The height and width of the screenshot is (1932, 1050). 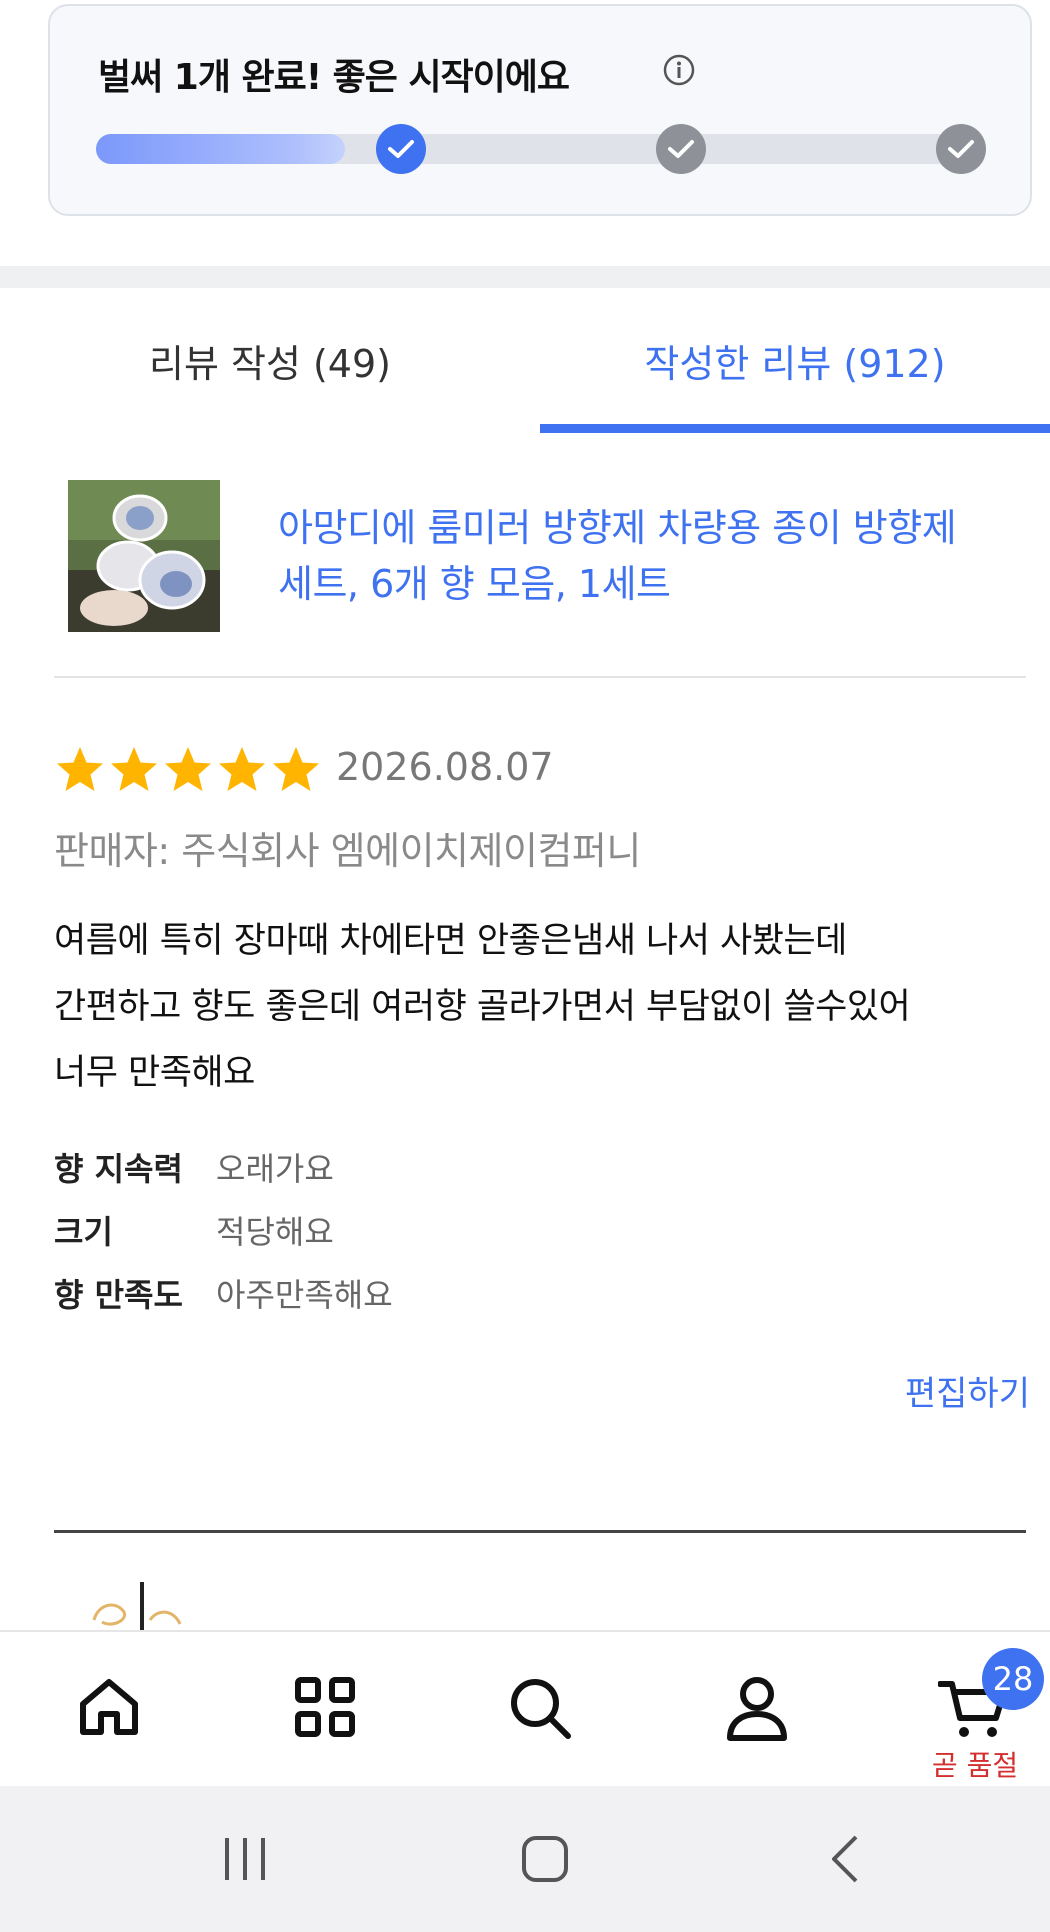 I want to click on review-text-line: 간편하고 향도 좋은데 여러향 골라가면서 부담없이 쓸수있어, so click(x=482, y=1007).